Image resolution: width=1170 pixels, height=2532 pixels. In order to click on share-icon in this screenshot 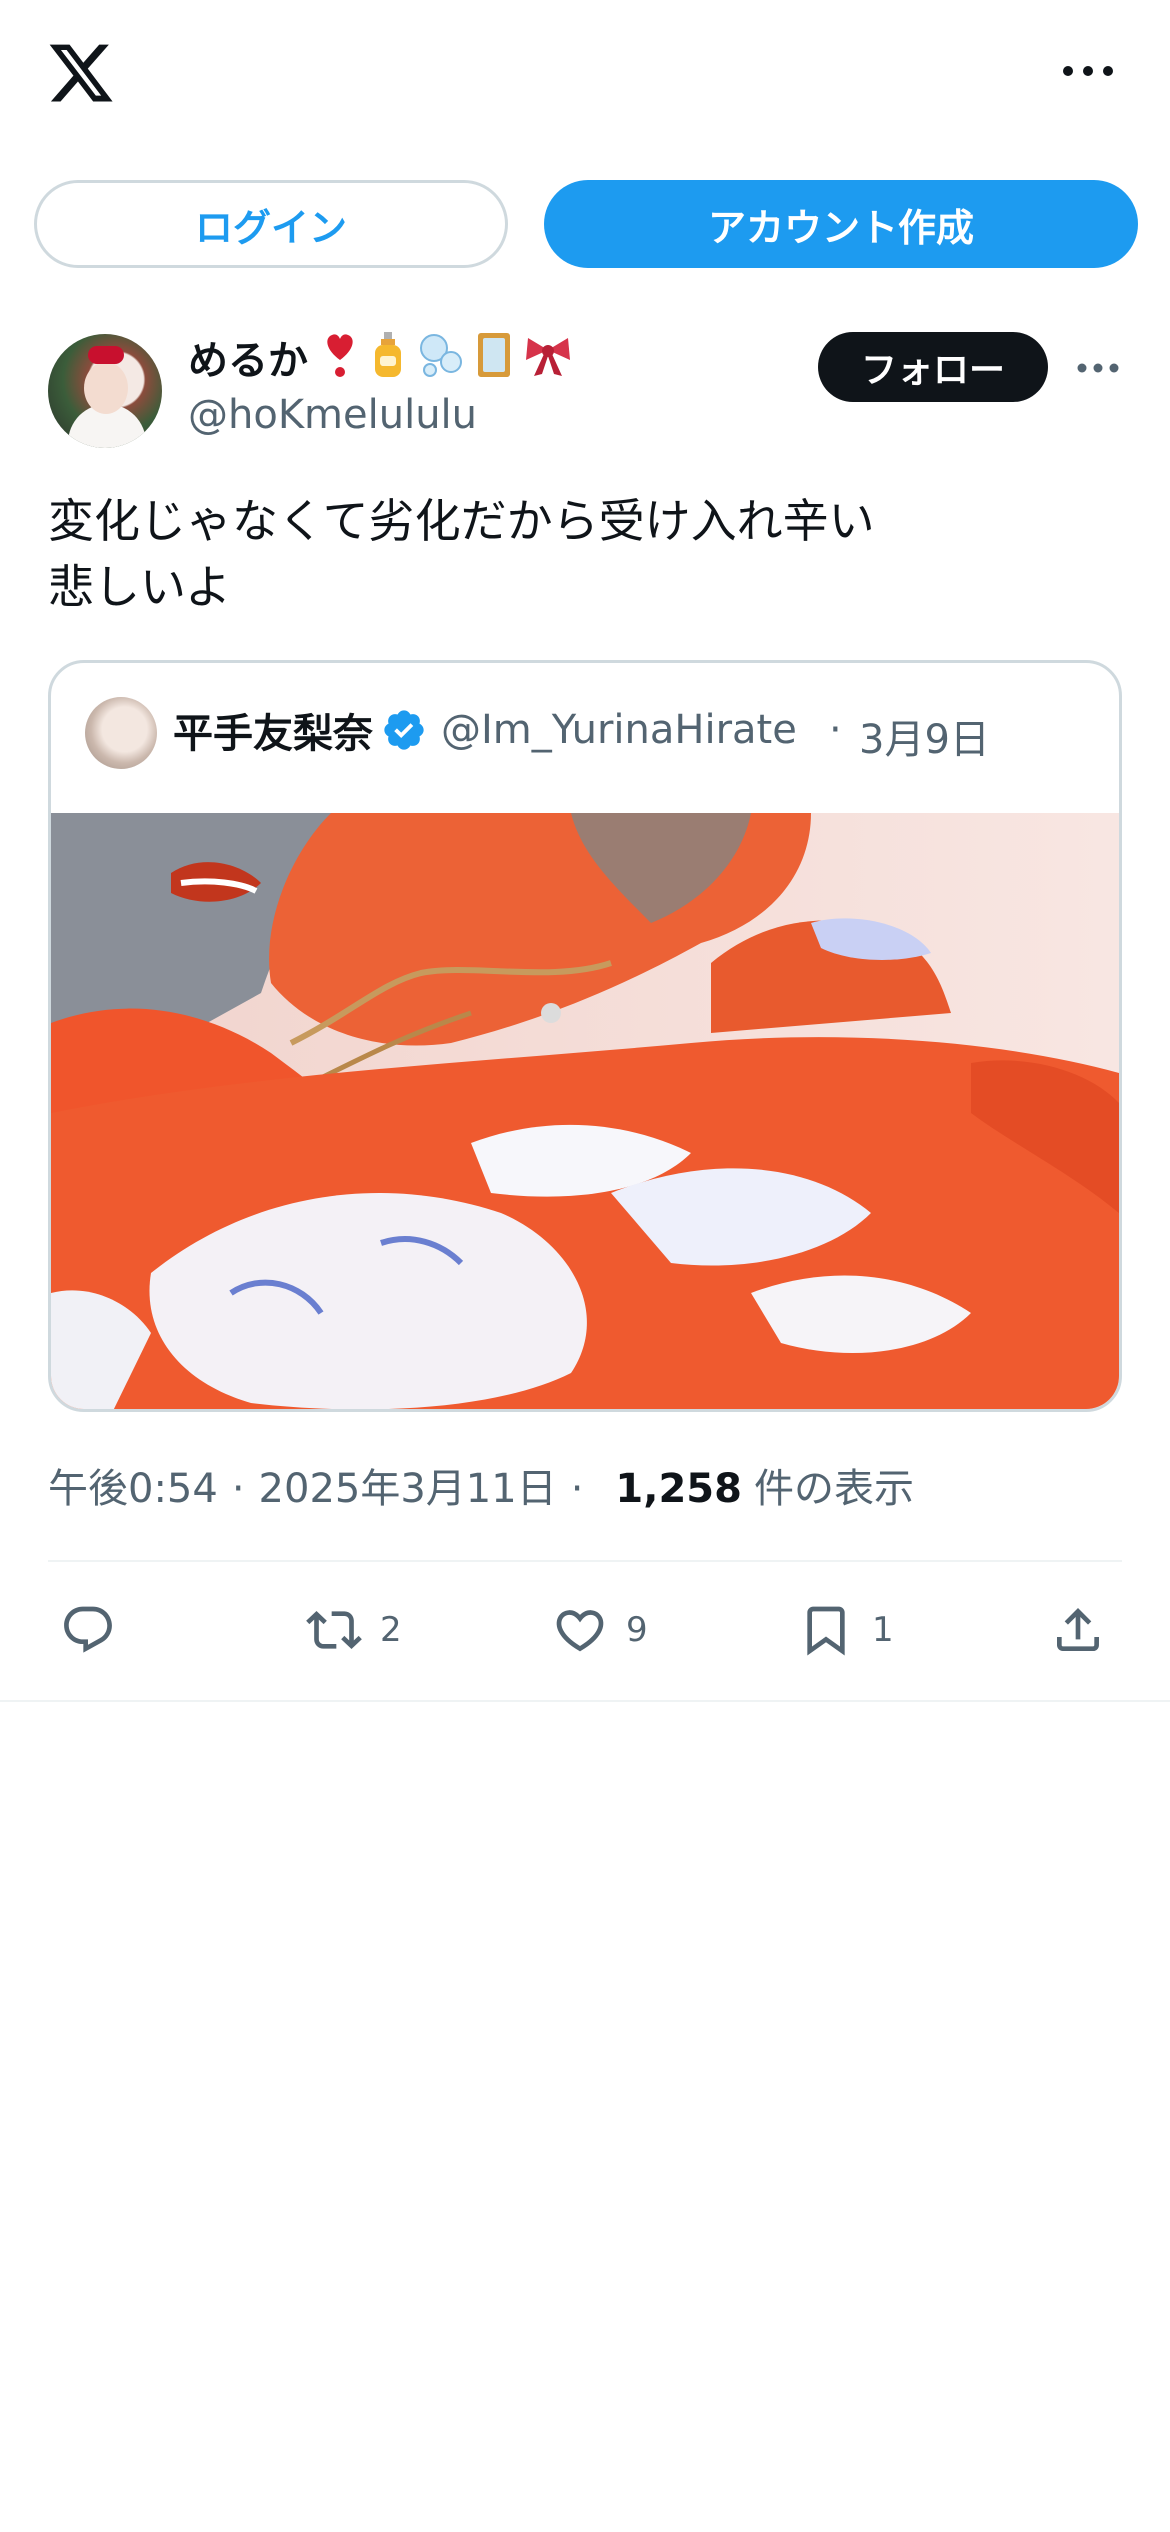, I will do `click(1078, 1629)`.